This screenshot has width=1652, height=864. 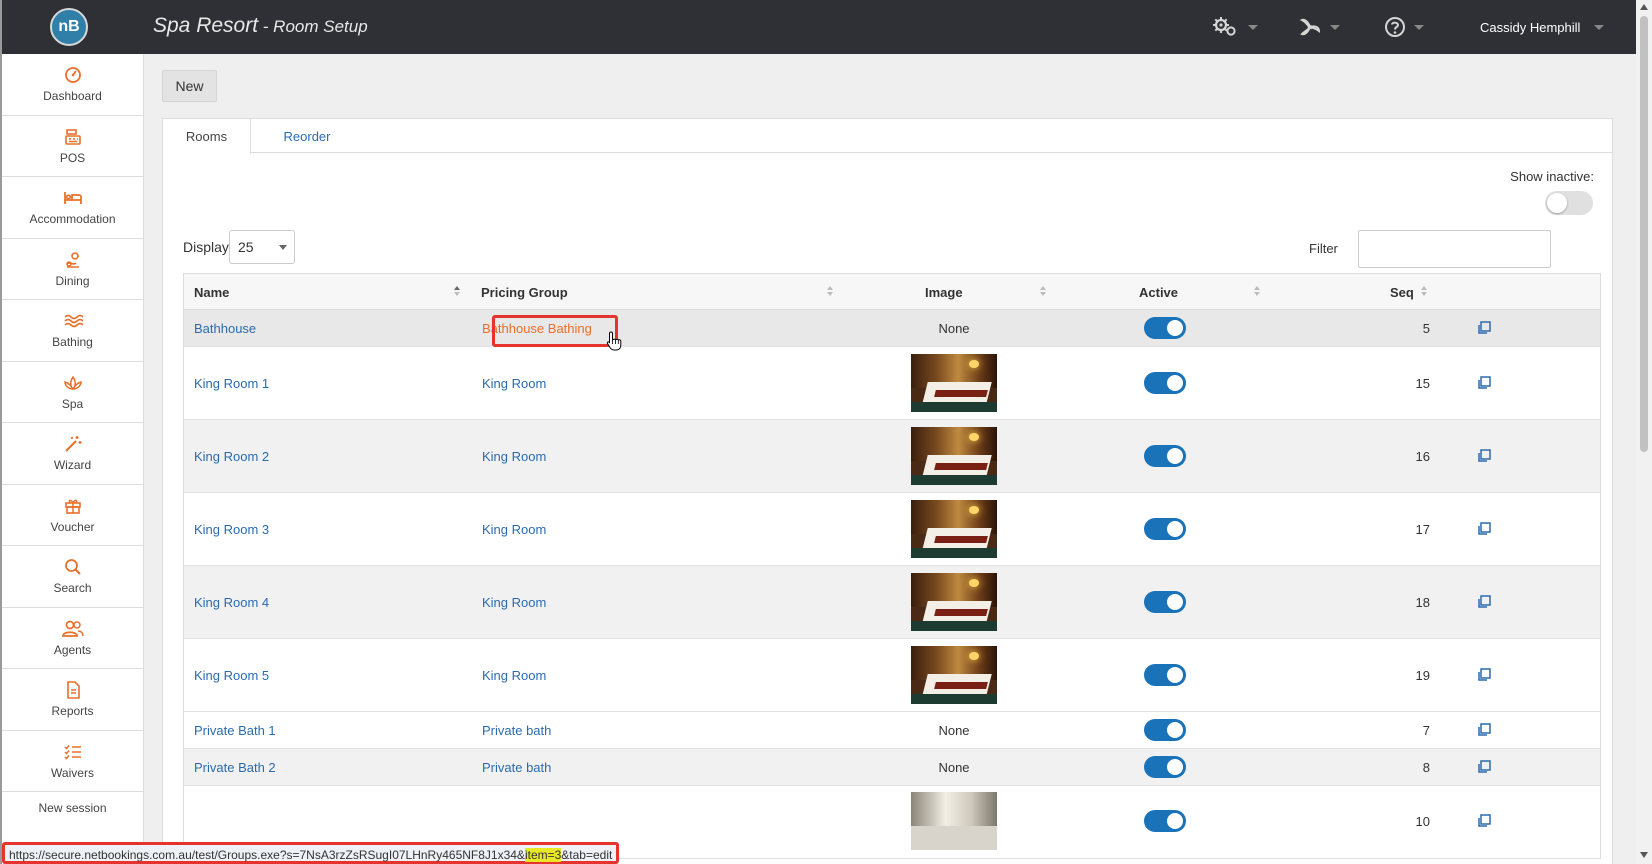 What do you see at coordinates (944, 292) in the screenshot?
I see `col-header-image: Image` at bounding box center [944, 292].